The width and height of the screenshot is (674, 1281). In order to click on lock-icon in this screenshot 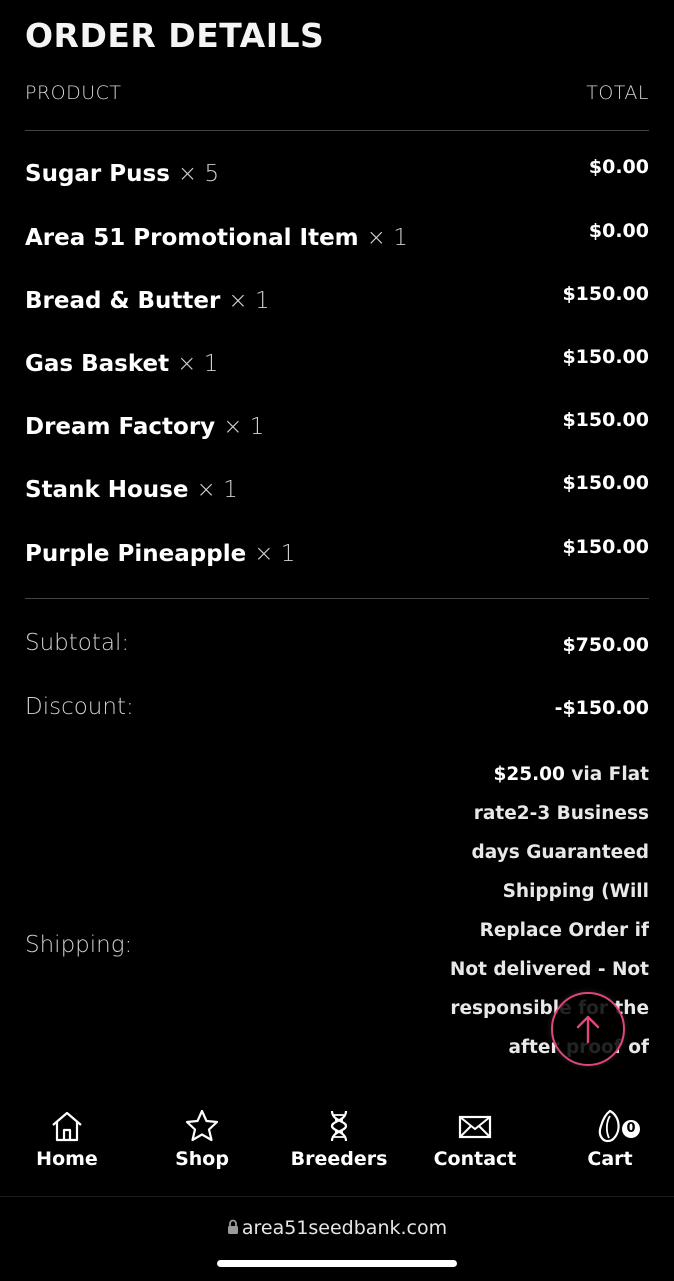, I will do `click(232, 1226)`.